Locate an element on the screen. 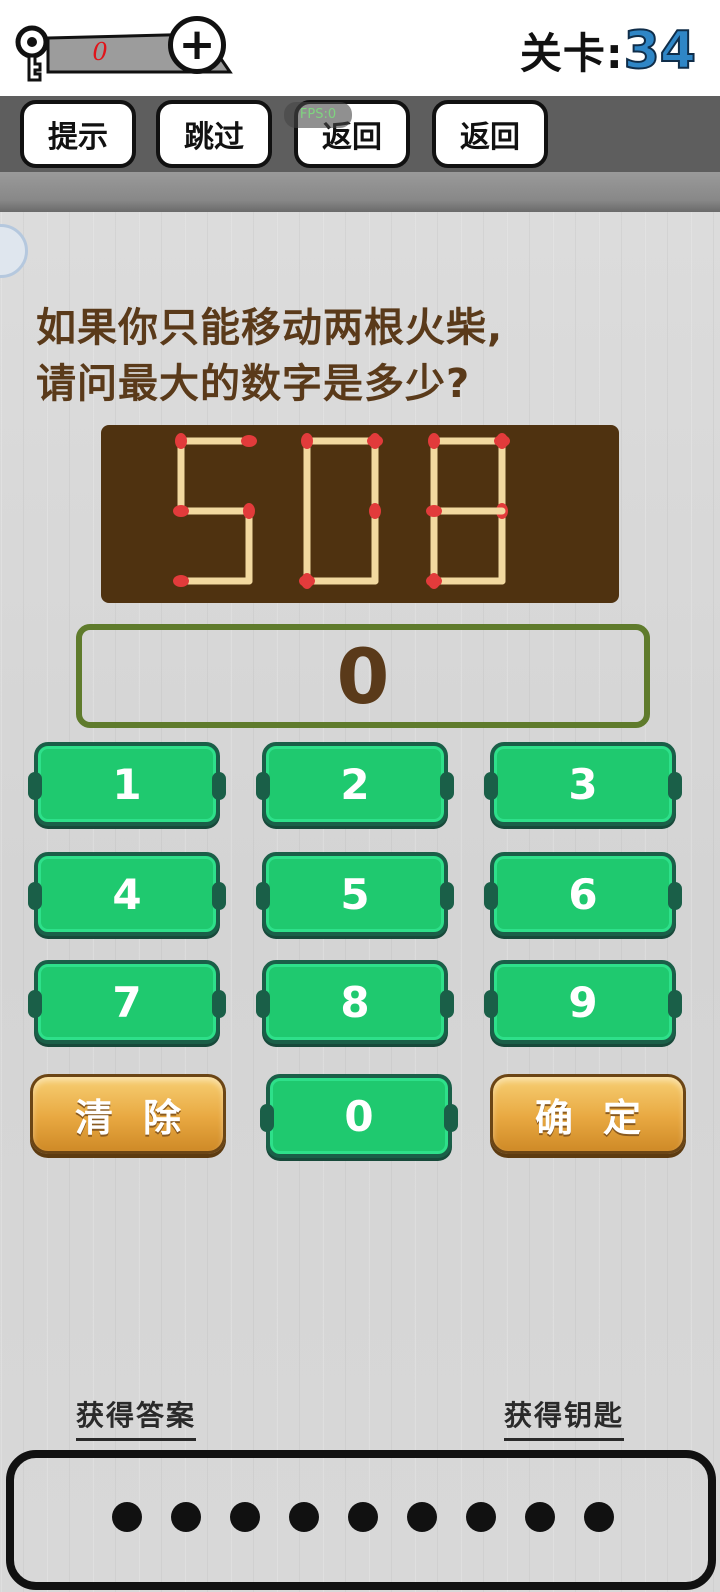 This screenshot has height=1592, width=720. question-line-2: 请问最大的数字是多少? is located at coordinates (253, 384).